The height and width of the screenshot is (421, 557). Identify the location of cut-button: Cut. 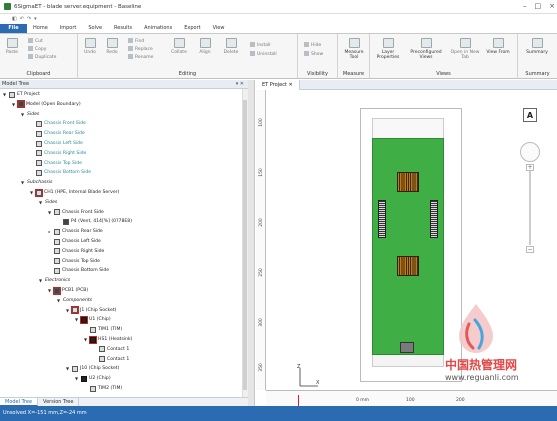
(35, 41).